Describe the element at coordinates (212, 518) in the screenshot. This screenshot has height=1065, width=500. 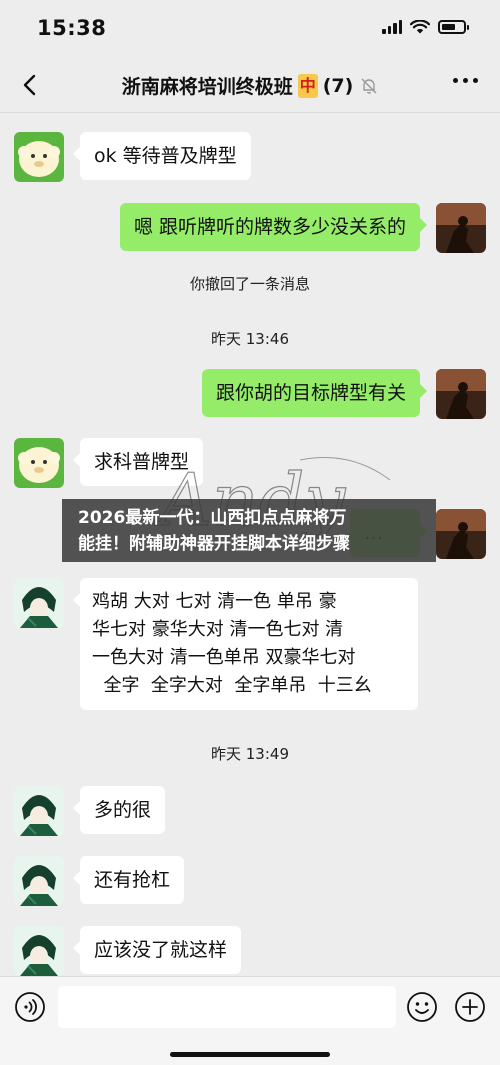
I see `banner-line: 2026最新一代：山西扣点点麻将万` at that location.